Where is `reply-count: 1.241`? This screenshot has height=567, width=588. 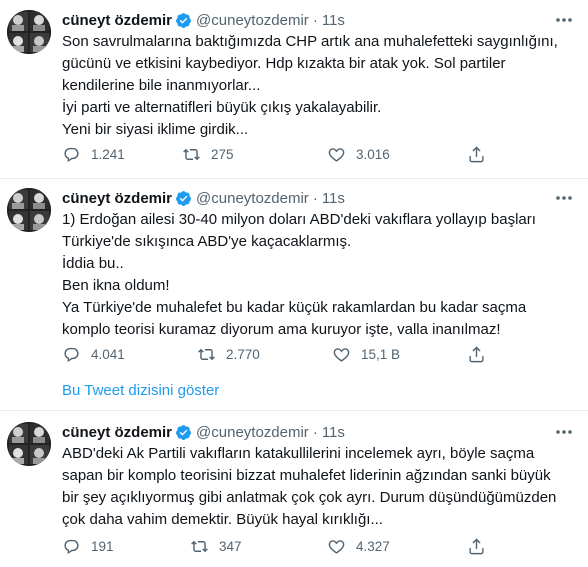
reply-count: 1.241 is located at coordinates (108, 154).